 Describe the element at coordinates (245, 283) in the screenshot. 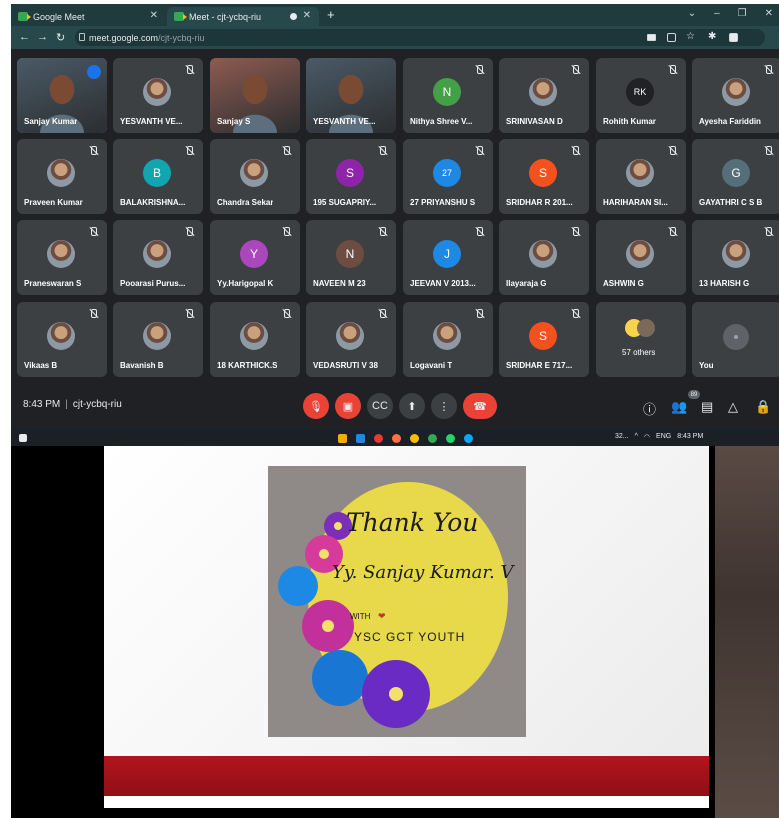

I see `participant-name: Yy.Harigopal K` at that location.